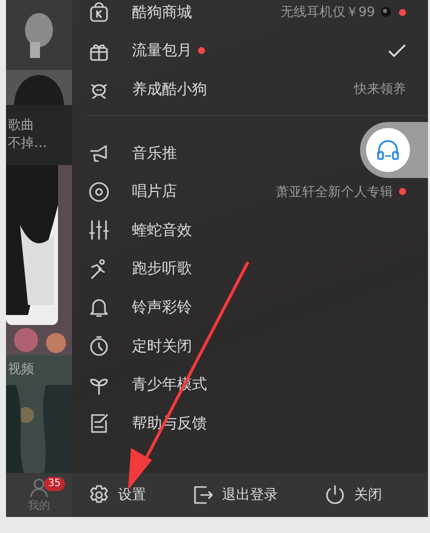 This screenshot has width=430, height=533. What do you see at coordinates (39, 488) in the screenshot?
I see `user-icon` at bounding box center [39, 488].